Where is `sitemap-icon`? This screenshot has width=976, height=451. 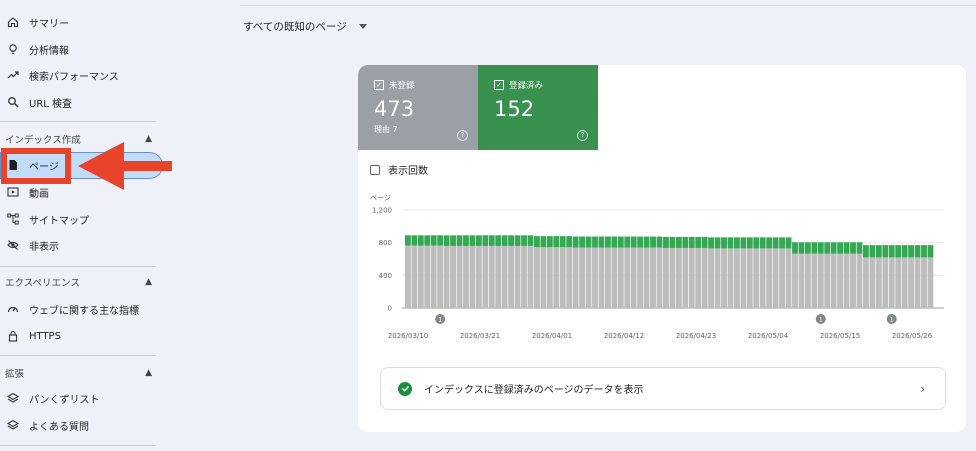
sitemap-icon is located at coordinates (13, 219).